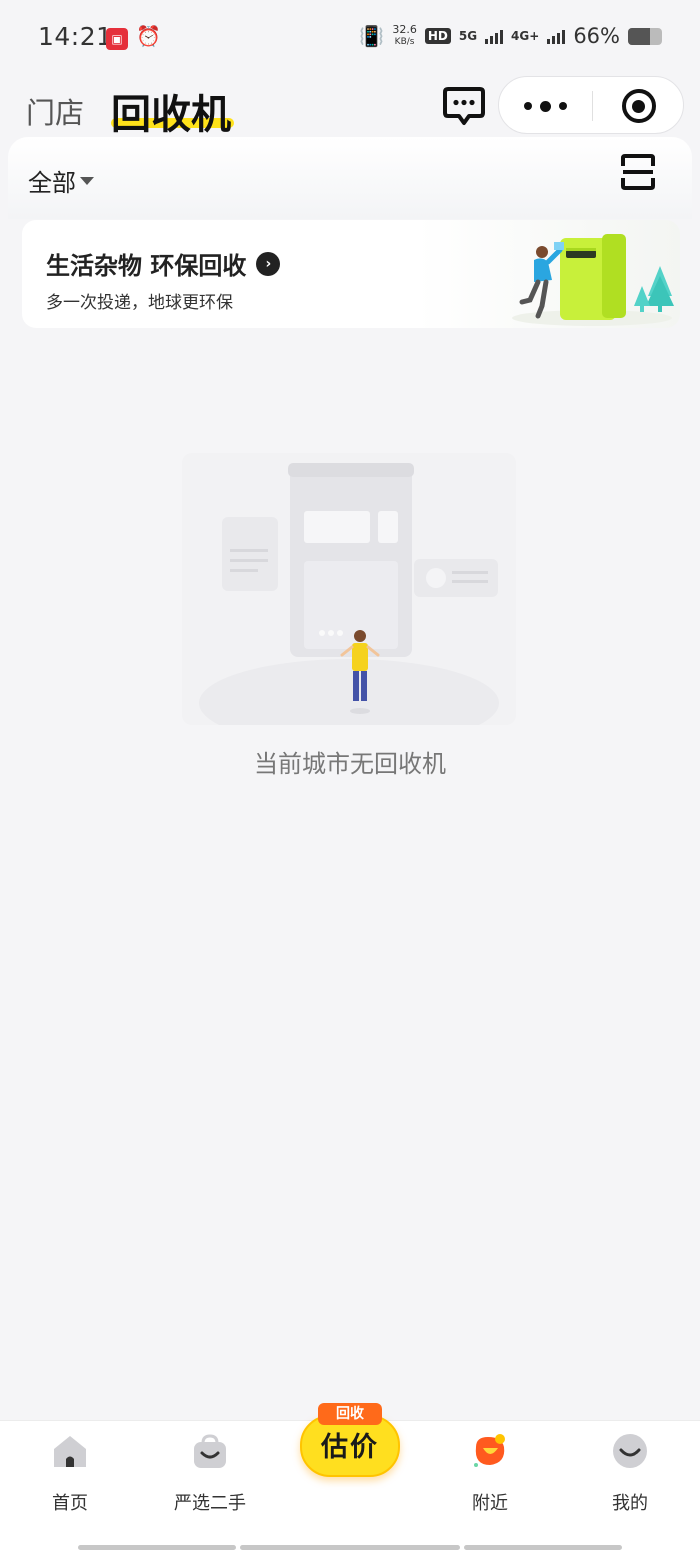  I want to click on shopping-bag-icon, so click(210, 1451).